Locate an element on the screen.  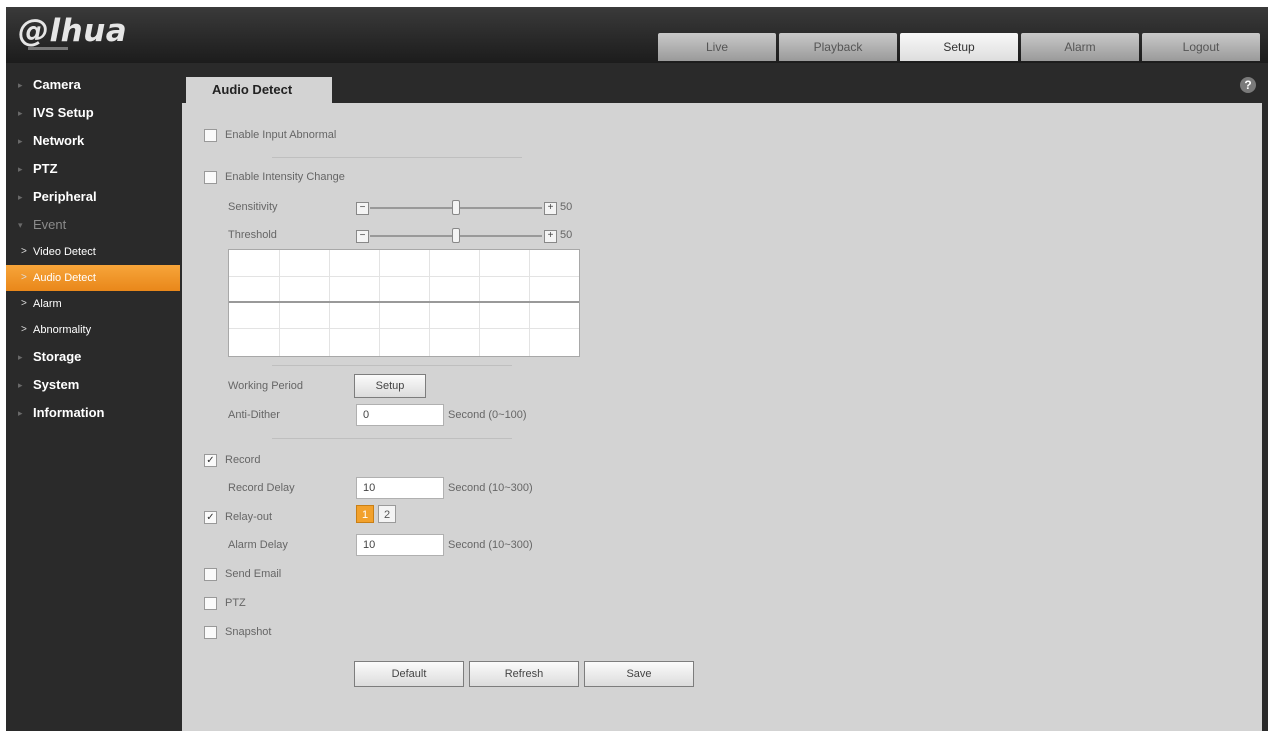
tab-logout: Logout is located at coordinates (1201, 47).